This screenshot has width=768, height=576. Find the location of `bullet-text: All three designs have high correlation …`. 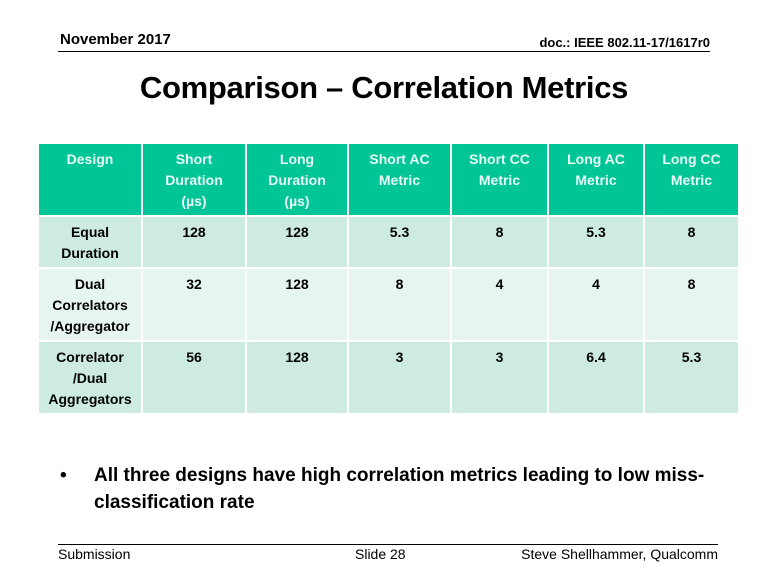

bullet-text: All three designs have high correlation … is located at coordinates (399, 489).